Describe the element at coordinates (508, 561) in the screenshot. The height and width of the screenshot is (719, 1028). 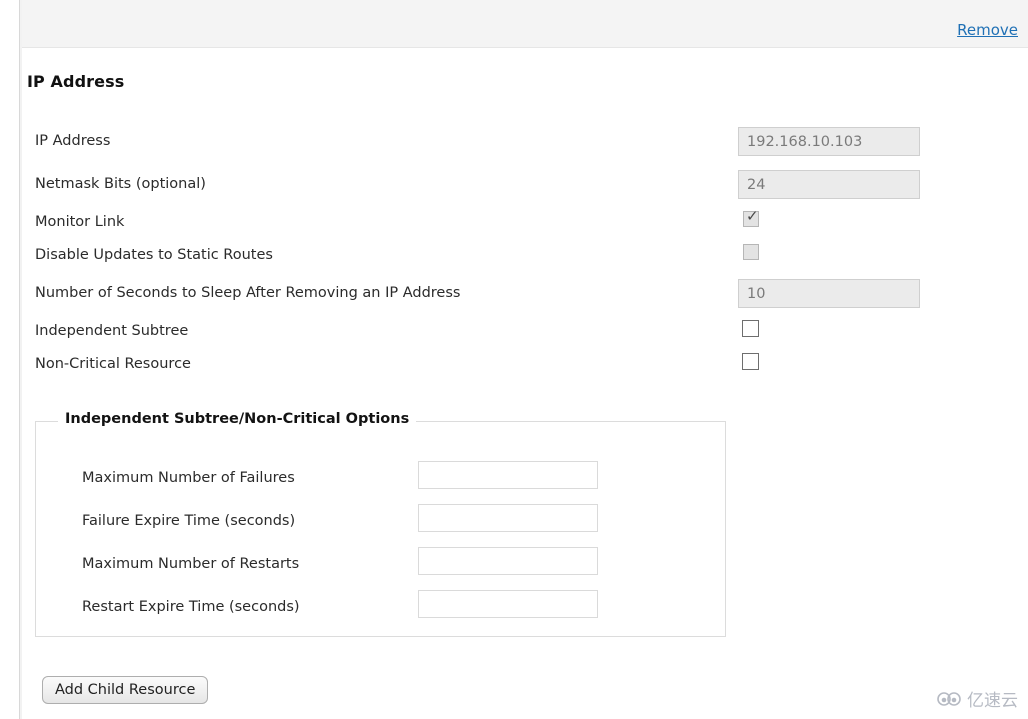
I see `max-restarts-input` at that location.